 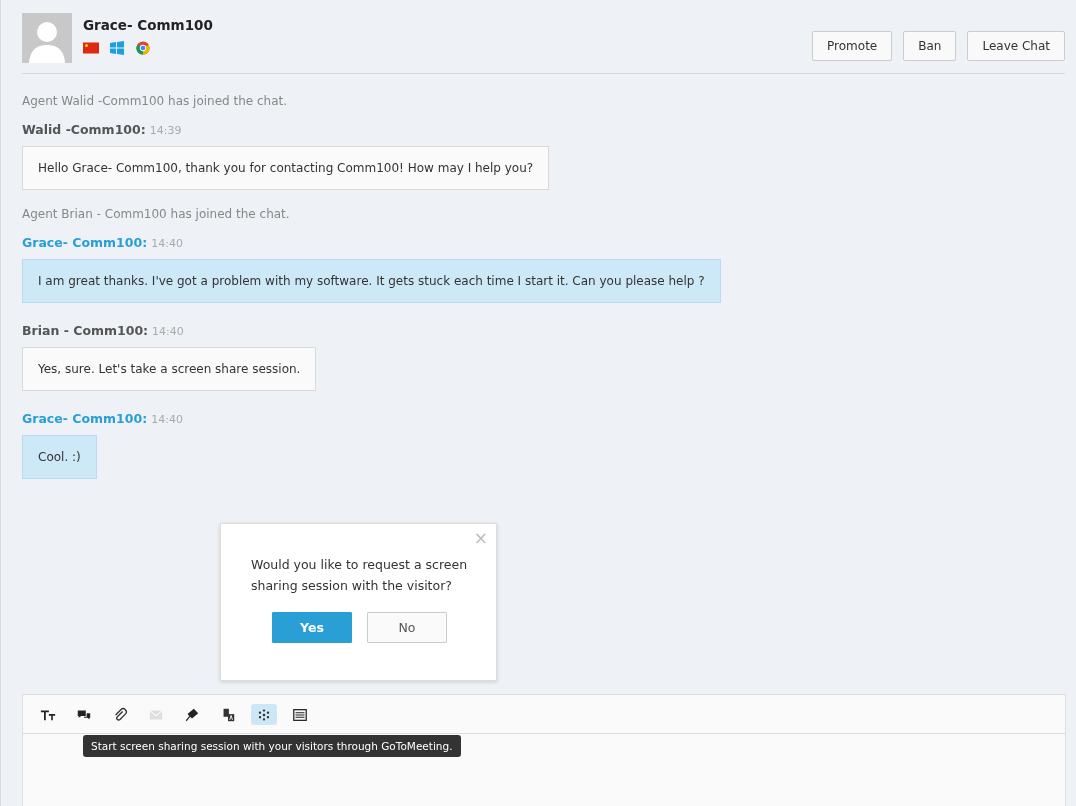 What do you see at coordinates (852, 46) in the screenshot?
I see `promote-button: Promote` at bounding box center [852, 46].